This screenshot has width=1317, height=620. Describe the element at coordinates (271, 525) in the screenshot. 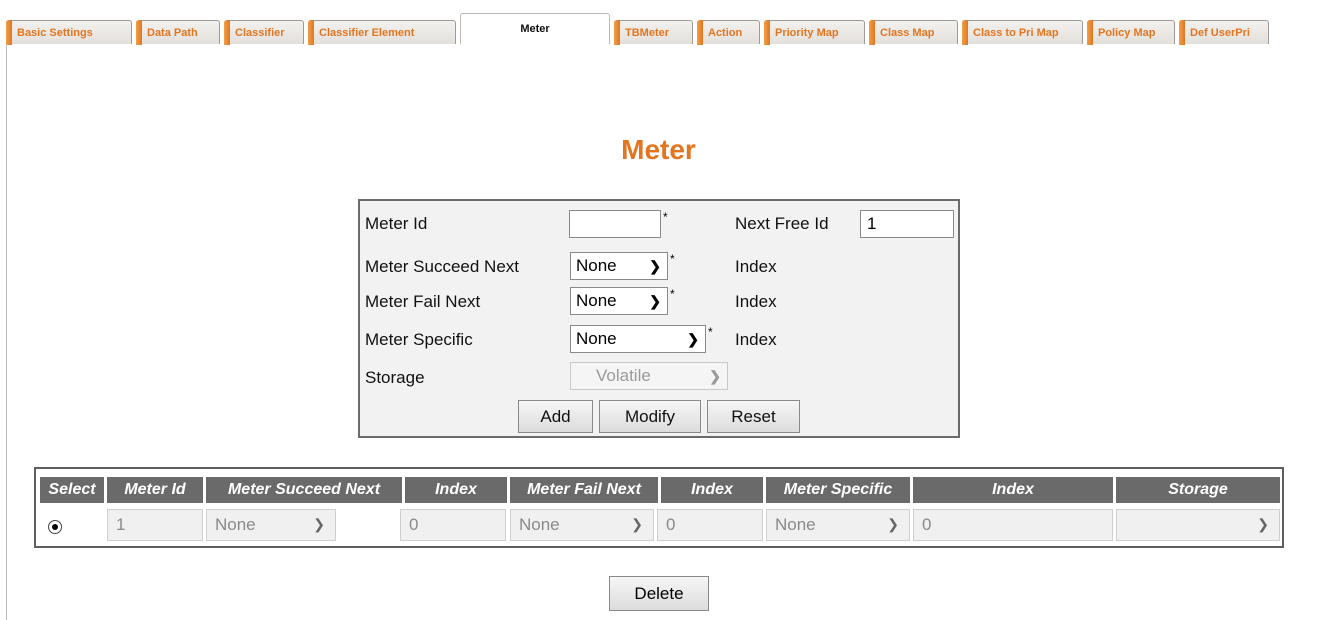

I see `row-succeed-next-select: None ❯` at that location.